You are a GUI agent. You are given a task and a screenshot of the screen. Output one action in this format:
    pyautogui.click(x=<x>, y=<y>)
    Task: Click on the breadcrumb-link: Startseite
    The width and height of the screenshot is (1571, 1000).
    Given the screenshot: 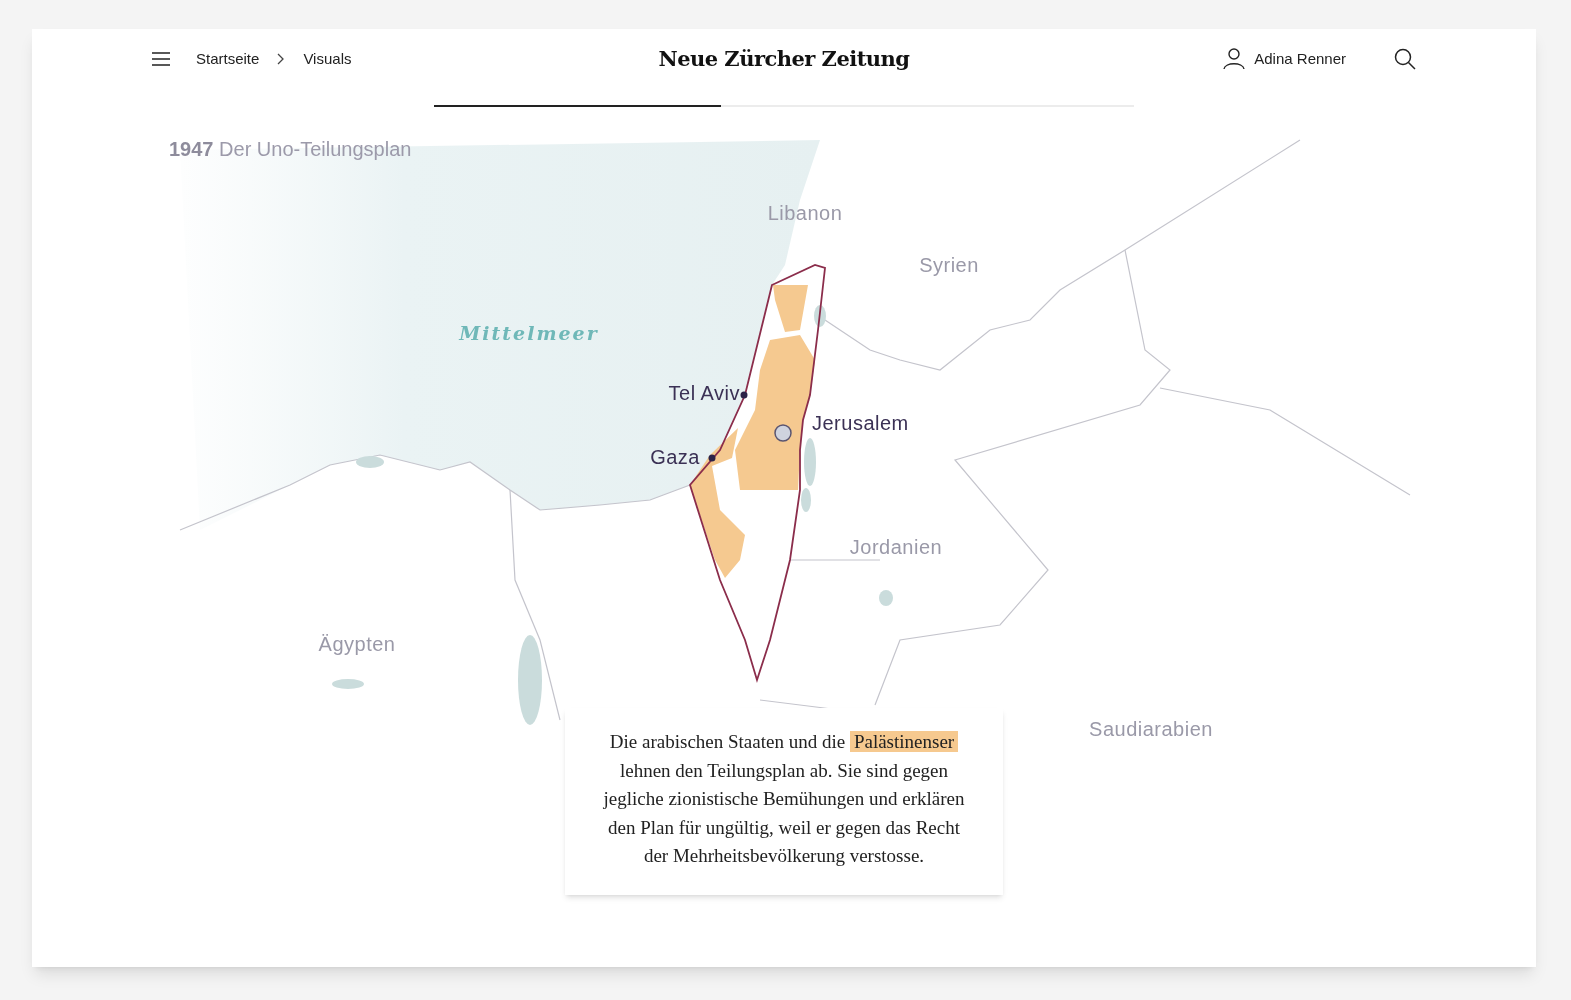 What is the action you would take?
    pyautogui.click(x=228, y=59)
    